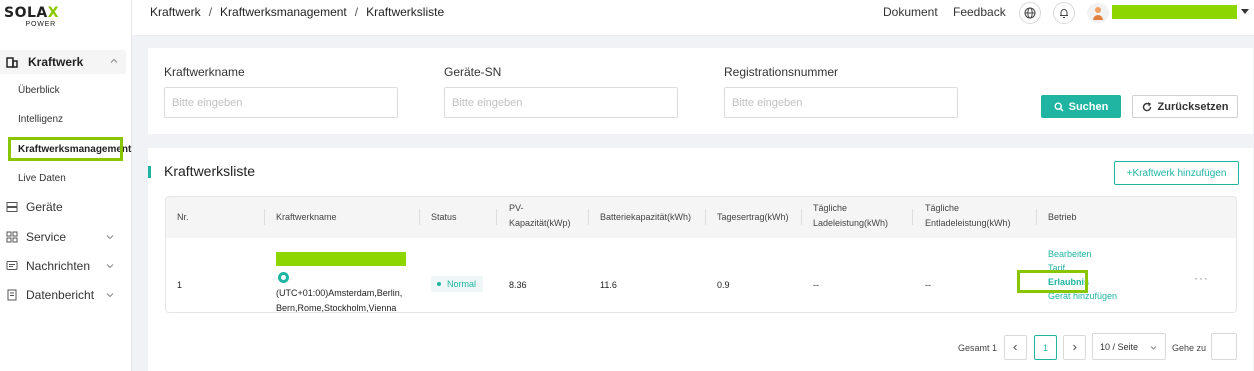 The width and height of the screenshot is (1254, 371). I want to click on sidebar-item-service: Service, so click(63, 237).